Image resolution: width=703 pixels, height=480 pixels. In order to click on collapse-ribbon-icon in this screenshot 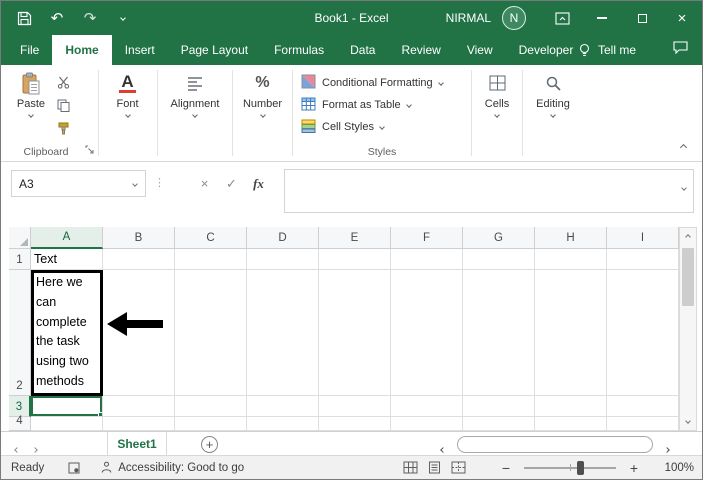, I will do `click(683, 146)`.